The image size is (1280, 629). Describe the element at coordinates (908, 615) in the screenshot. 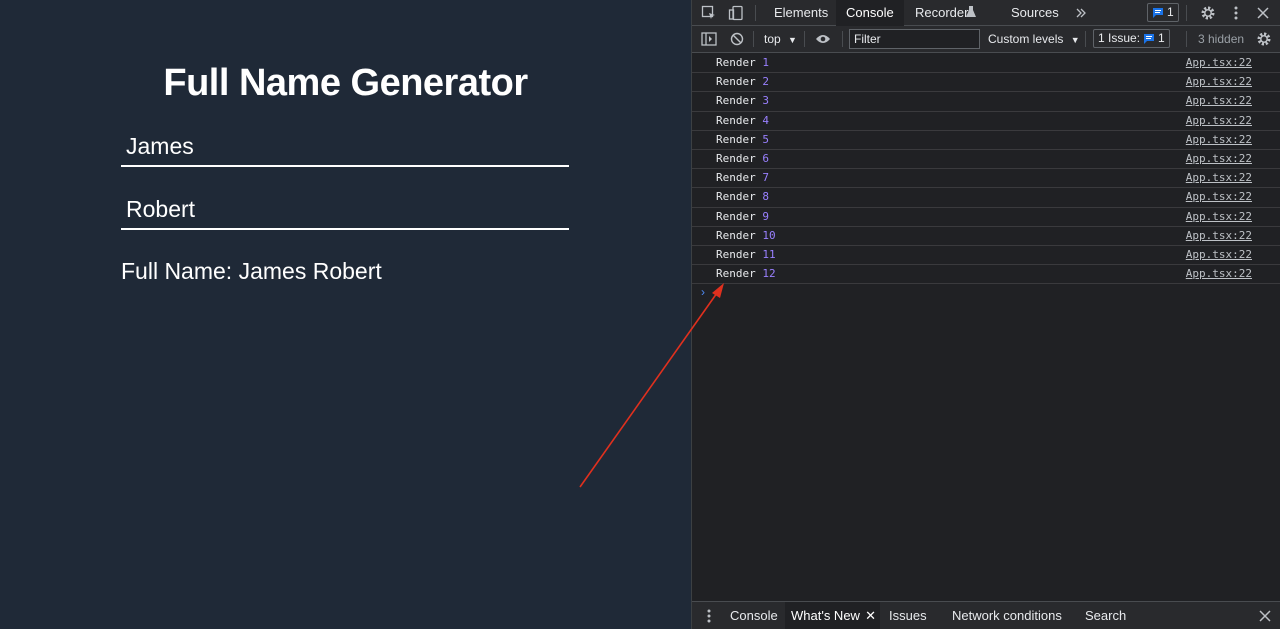

I see `drawer-tab-issues: Issues` at that location.